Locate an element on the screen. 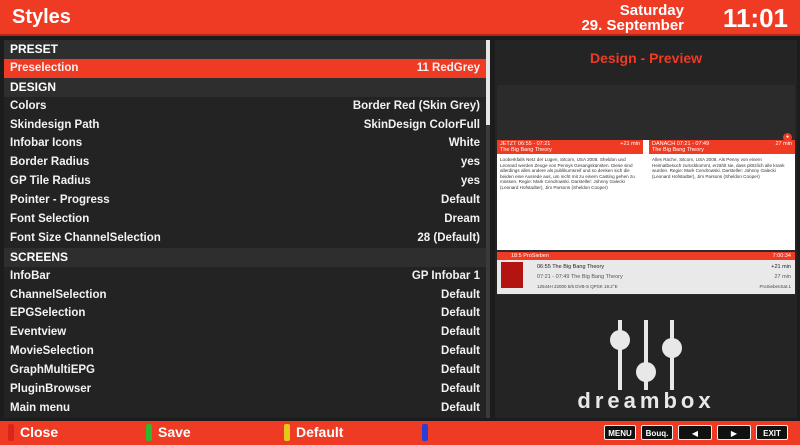  red-key-icon is located at coordinates (11, 432).